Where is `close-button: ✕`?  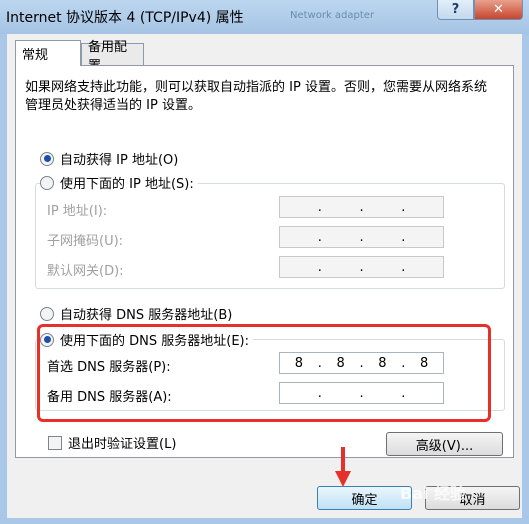
close-button: ✕ is located at coordinates (498, 10).